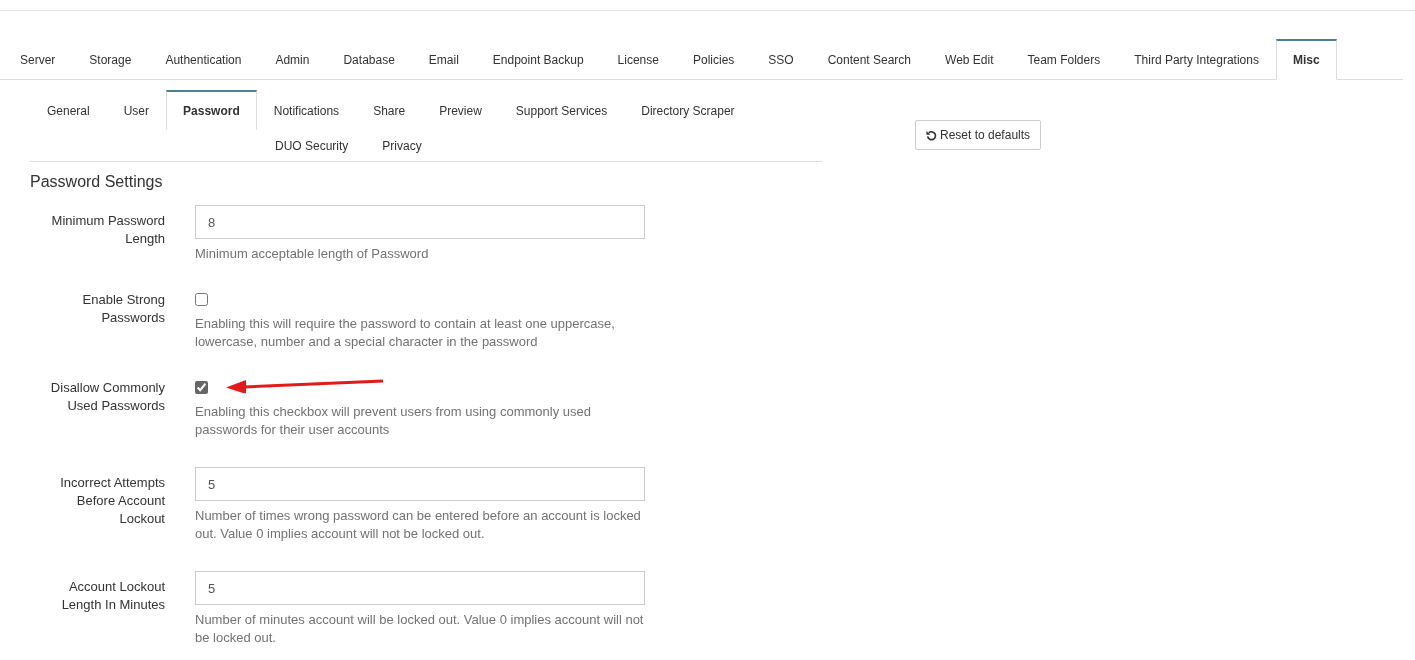 The image size is (1415, 660). Describe the element at coordinates (561, 110) in the screenshot. I see `tab: Support Services` at that location.